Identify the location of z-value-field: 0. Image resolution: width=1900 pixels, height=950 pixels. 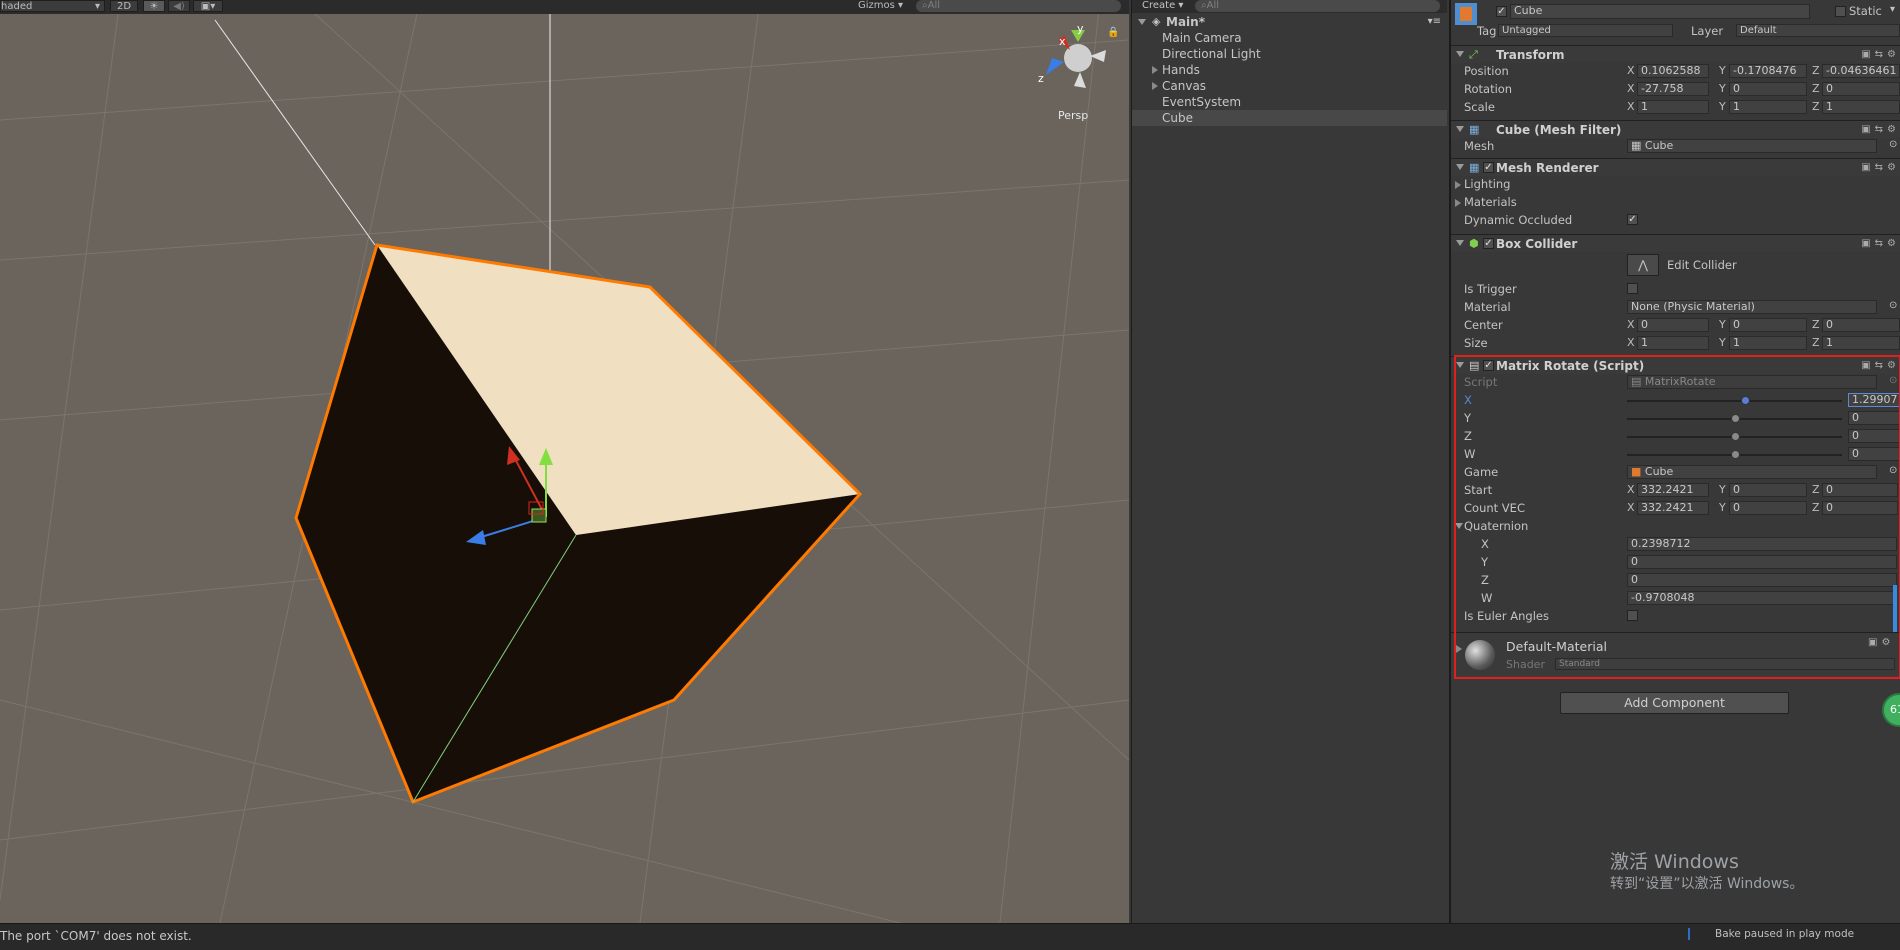
(1874, 436).